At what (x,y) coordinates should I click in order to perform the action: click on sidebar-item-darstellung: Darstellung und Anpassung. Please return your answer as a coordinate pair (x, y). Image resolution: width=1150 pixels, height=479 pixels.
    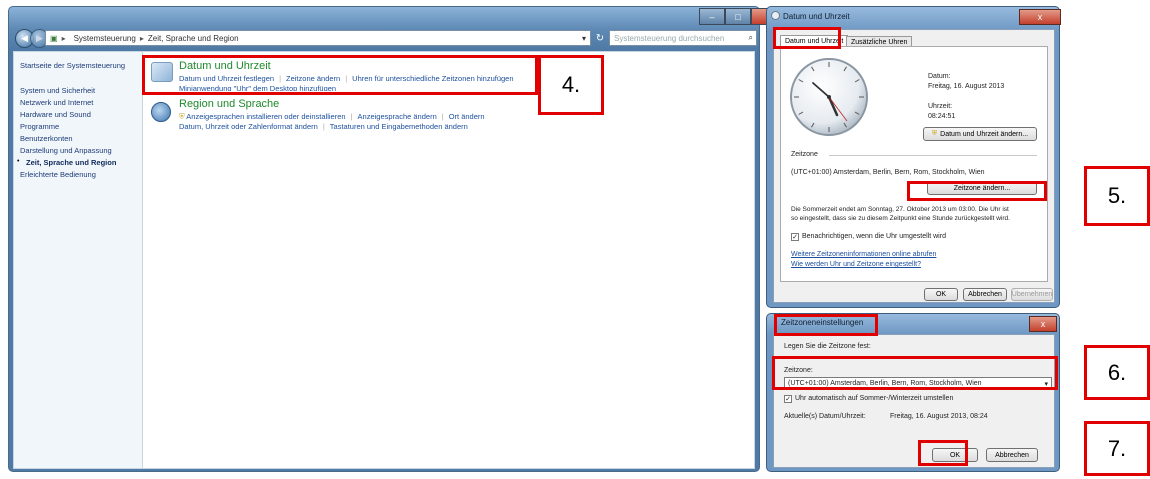
    Looking at the image, I should click on (66, 150).